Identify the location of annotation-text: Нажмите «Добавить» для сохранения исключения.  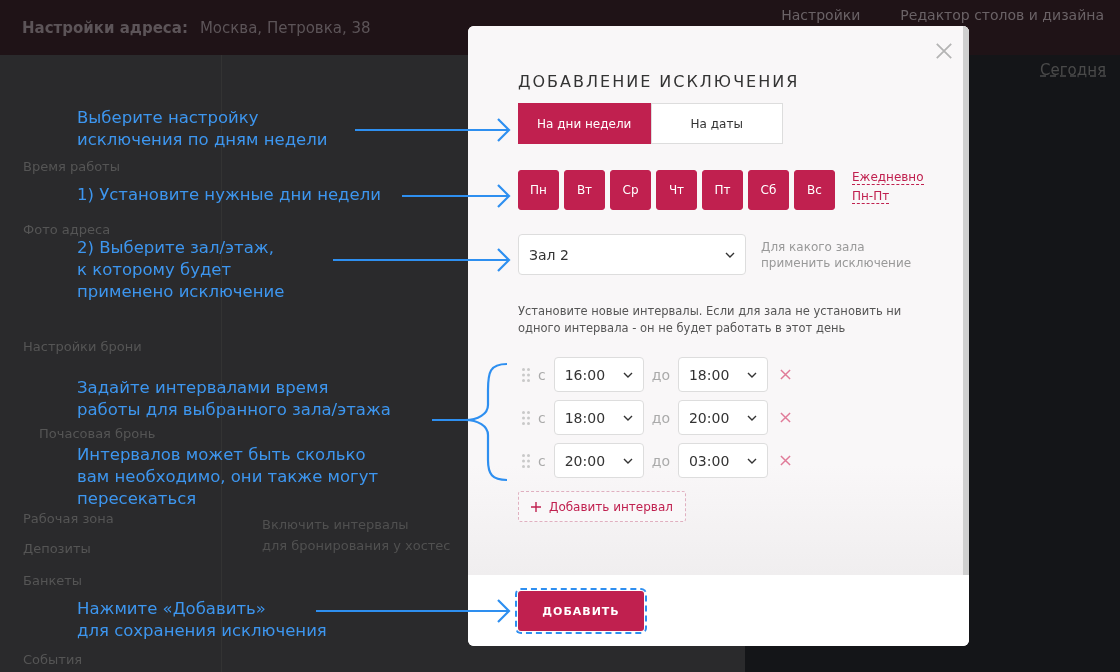
(202, 620).